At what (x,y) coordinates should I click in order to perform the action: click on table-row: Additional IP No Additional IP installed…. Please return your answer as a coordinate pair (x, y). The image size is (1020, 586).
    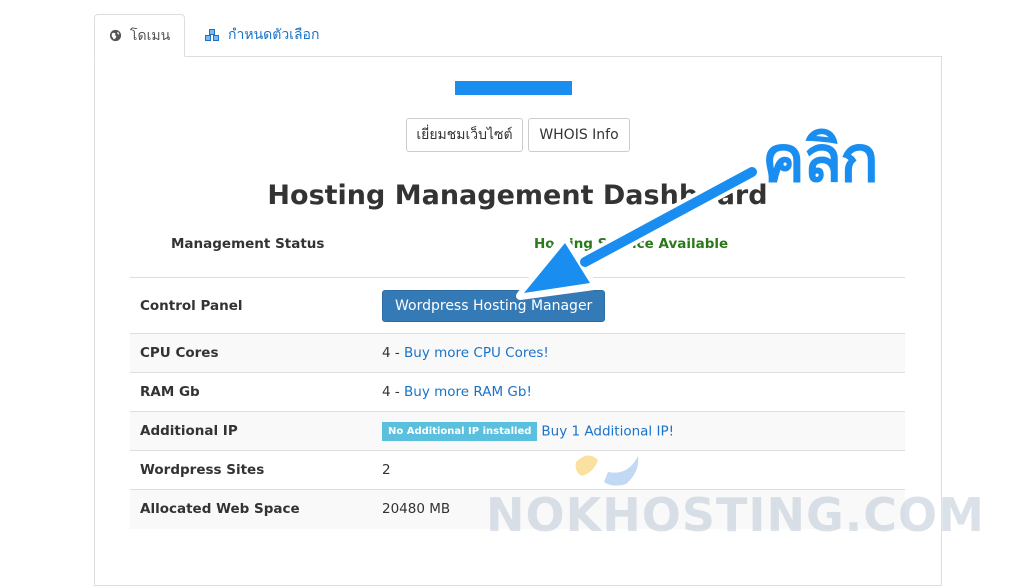
    Looking at the image, I should click on (517, 431).